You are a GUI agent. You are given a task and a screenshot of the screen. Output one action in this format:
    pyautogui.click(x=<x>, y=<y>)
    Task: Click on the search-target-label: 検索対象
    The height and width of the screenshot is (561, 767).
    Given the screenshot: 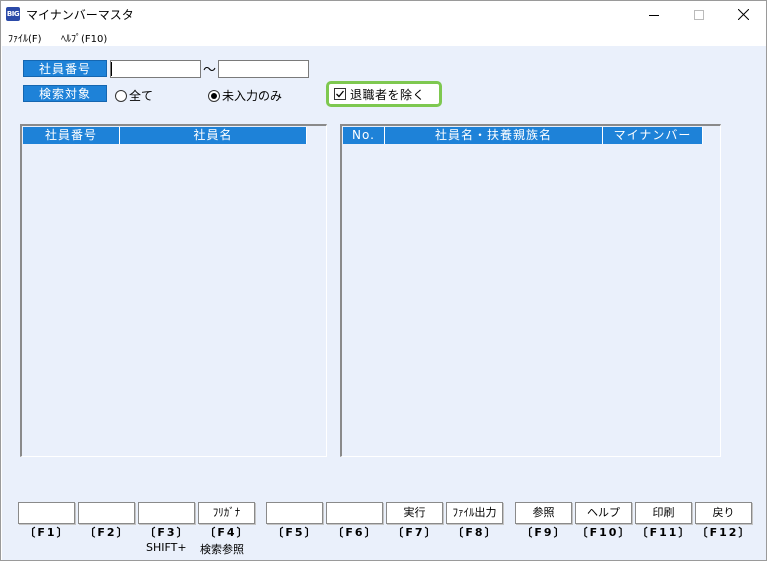 What is the action you would take?
    pyautogui.click(x=65, y=93)
    